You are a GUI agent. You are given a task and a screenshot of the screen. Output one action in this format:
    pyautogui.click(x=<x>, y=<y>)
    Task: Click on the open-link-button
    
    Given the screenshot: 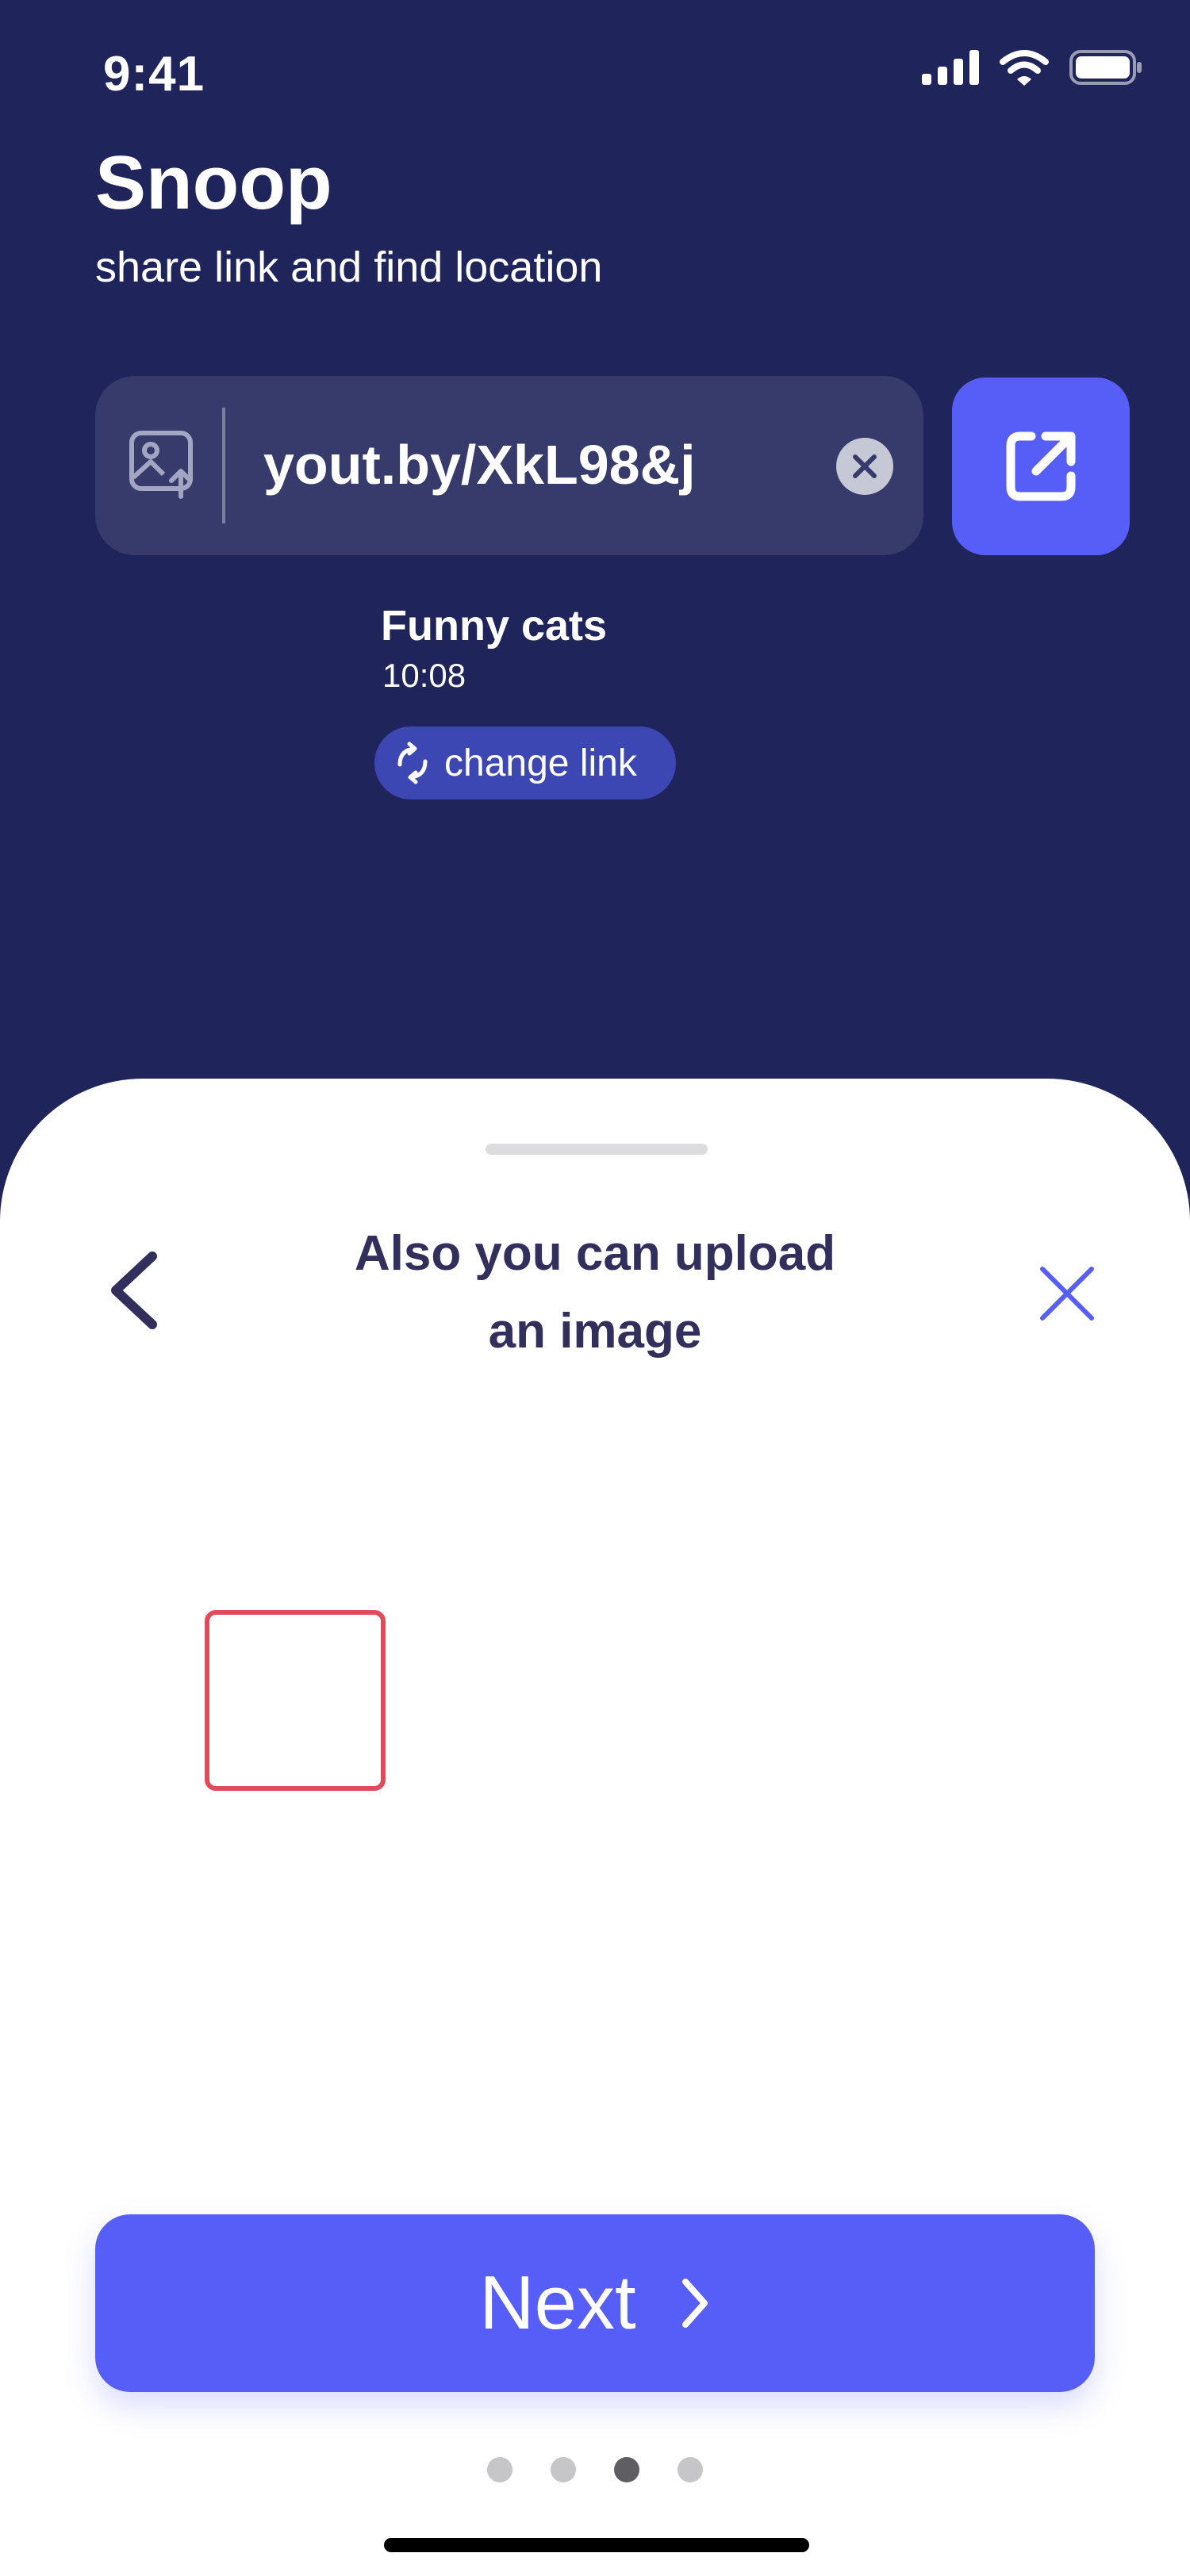 What is the action you would take?
    pyautogui.click(x=1041, y=467)
    